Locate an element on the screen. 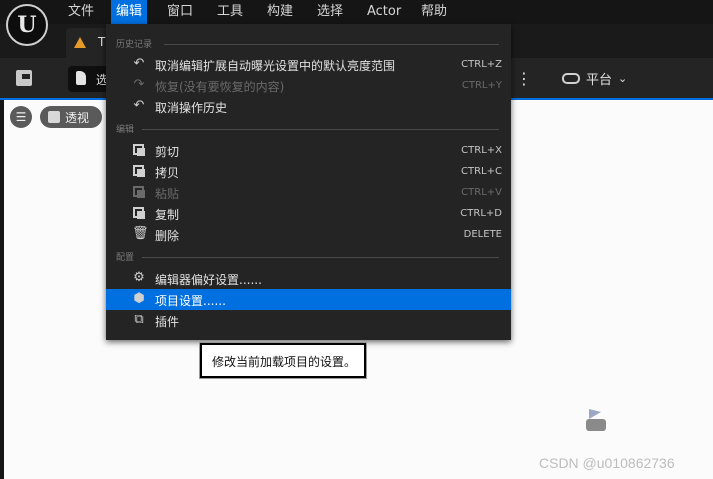 The image size is (713, 479). project-settings-icon: ⬢ is located at coordinates (139, 298).